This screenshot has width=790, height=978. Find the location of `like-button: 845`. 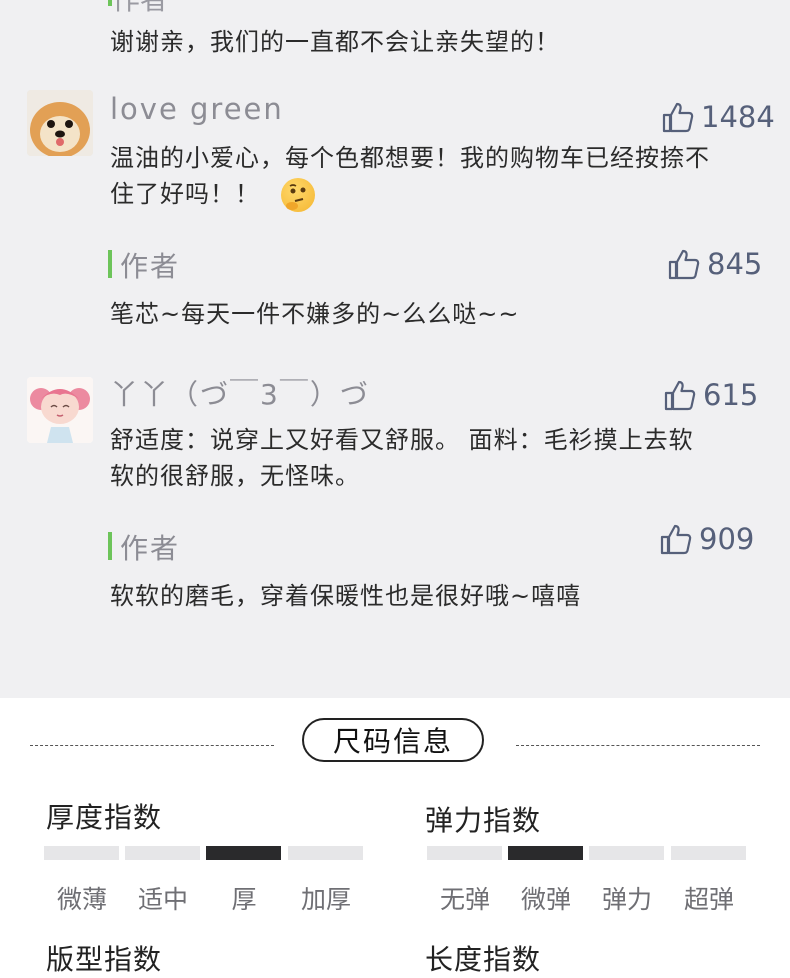

like-button: 845 is located at coordinates (714, 264).